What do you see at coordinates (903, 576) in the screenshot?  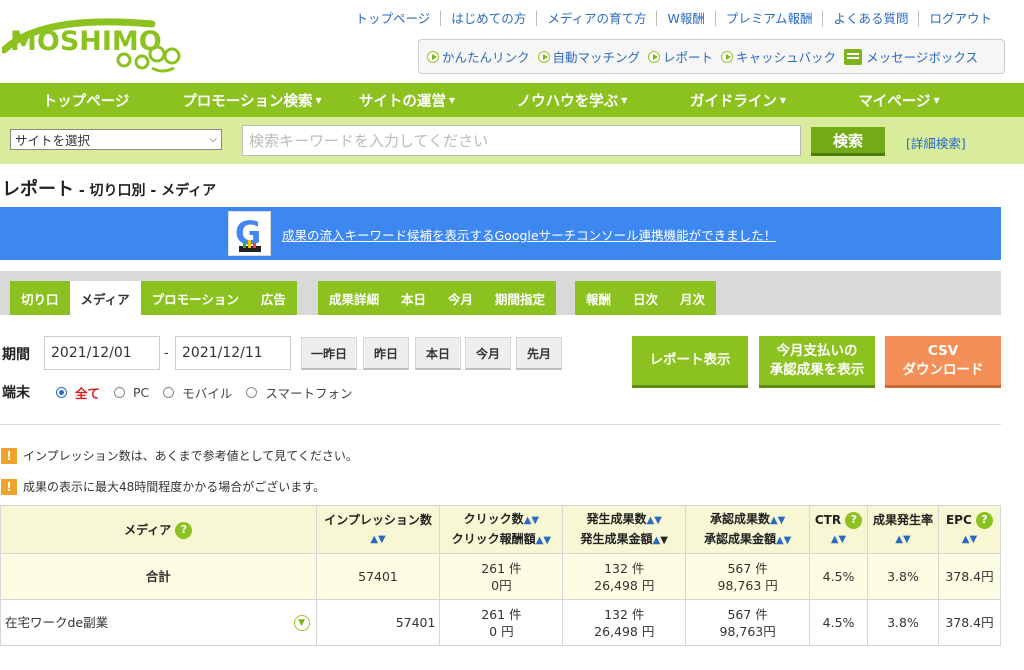 I see `total-rate: 3.8%` at bounding box center [903, 576].